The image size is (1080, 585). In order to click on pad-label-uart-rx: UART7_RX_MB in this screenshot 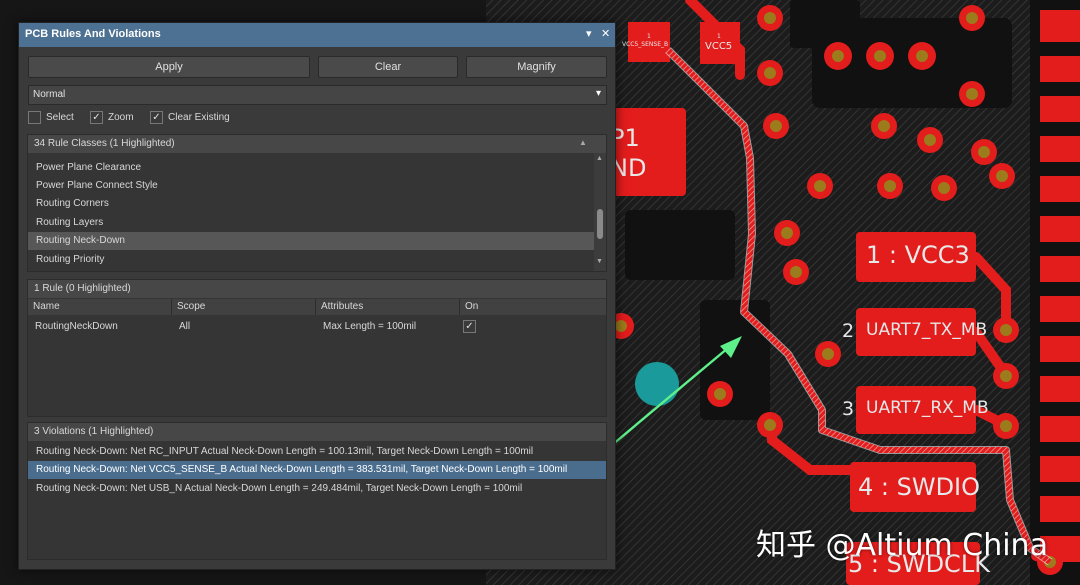, I will do `click(927, 408)`.